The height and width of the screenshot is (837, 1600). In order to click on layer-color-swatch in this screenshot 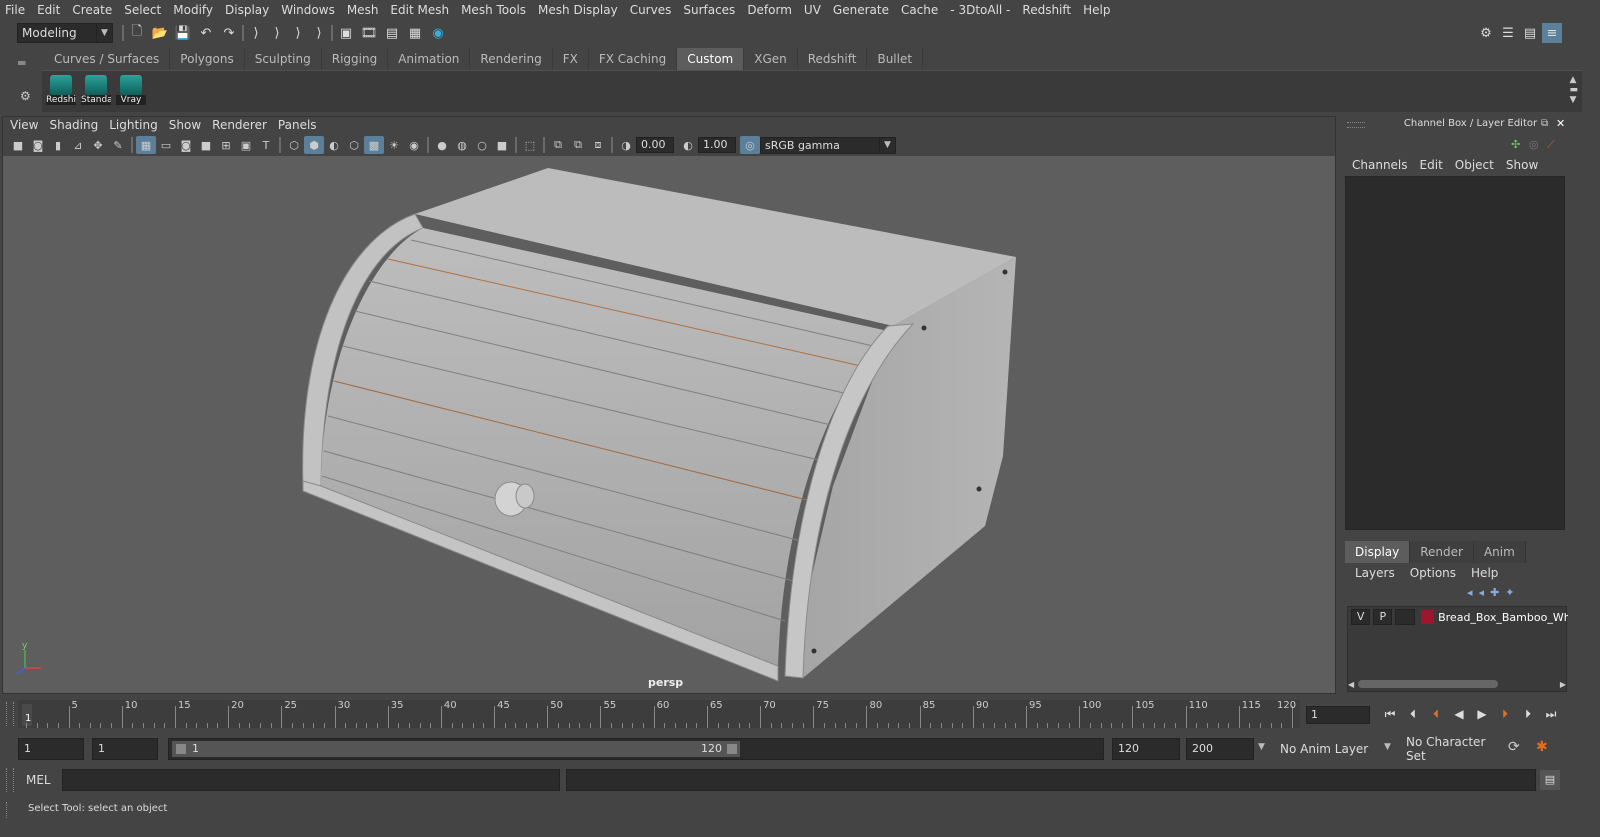, I will do `click(1427, 617)`.